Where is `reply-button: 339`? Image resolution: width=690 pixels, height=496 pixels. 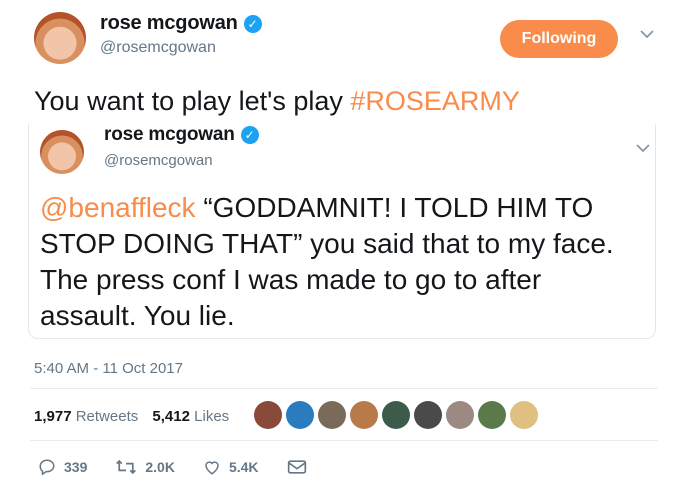 reply-button: 339 is located at coordinates (62, 467).